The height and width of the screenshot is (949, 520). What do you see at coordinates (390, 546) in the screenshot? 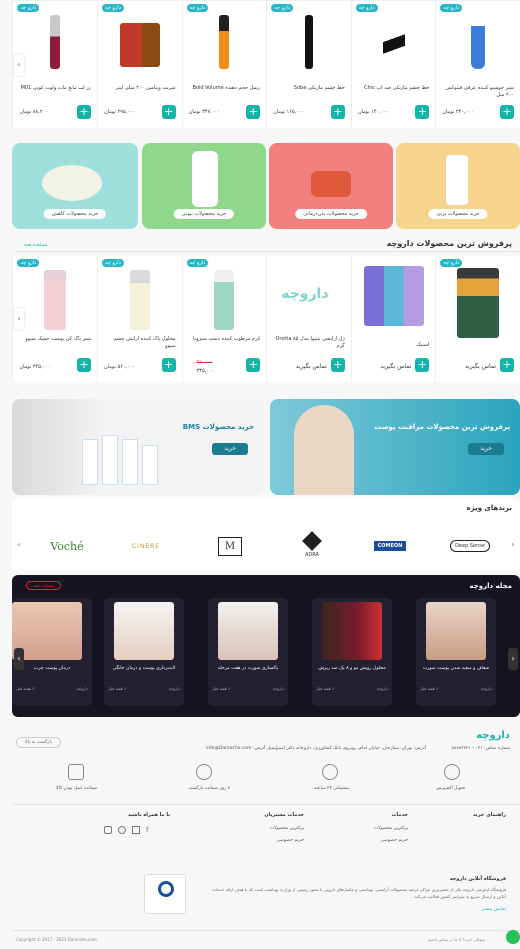
I see `brand-logo: COMEON` at bounding box center [390, 546].